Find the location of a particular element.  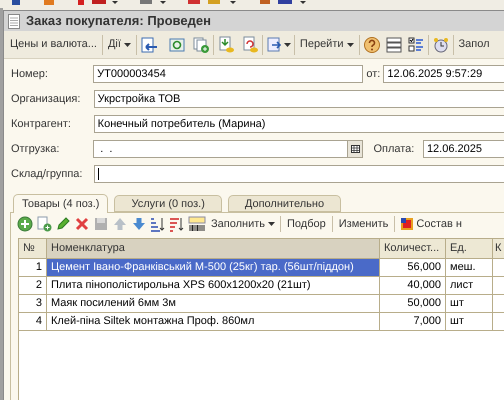

payment-date-field: 12.06.2025 is located at coordinates (463, 149).